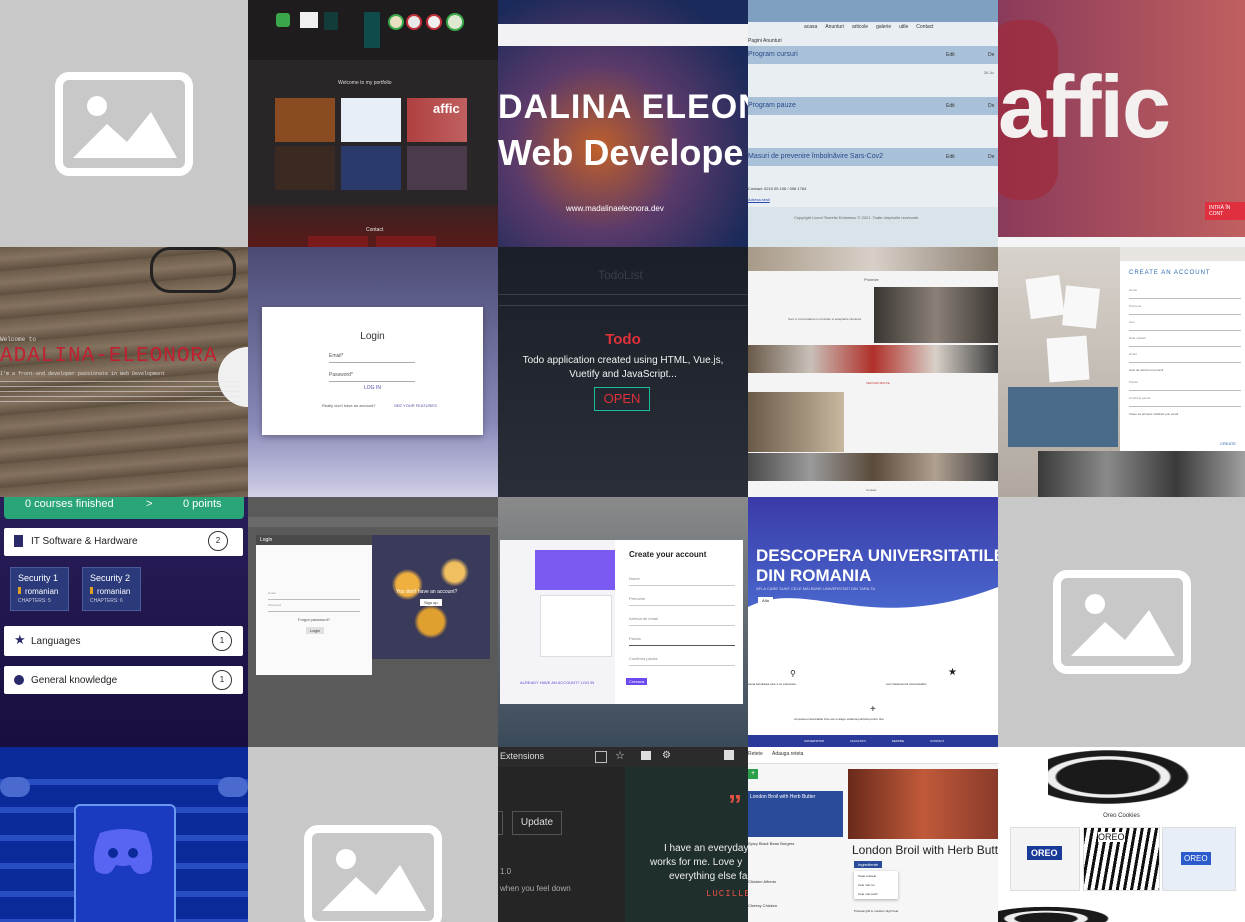  I want to click on star-icon: ☆, so click(620, 755).